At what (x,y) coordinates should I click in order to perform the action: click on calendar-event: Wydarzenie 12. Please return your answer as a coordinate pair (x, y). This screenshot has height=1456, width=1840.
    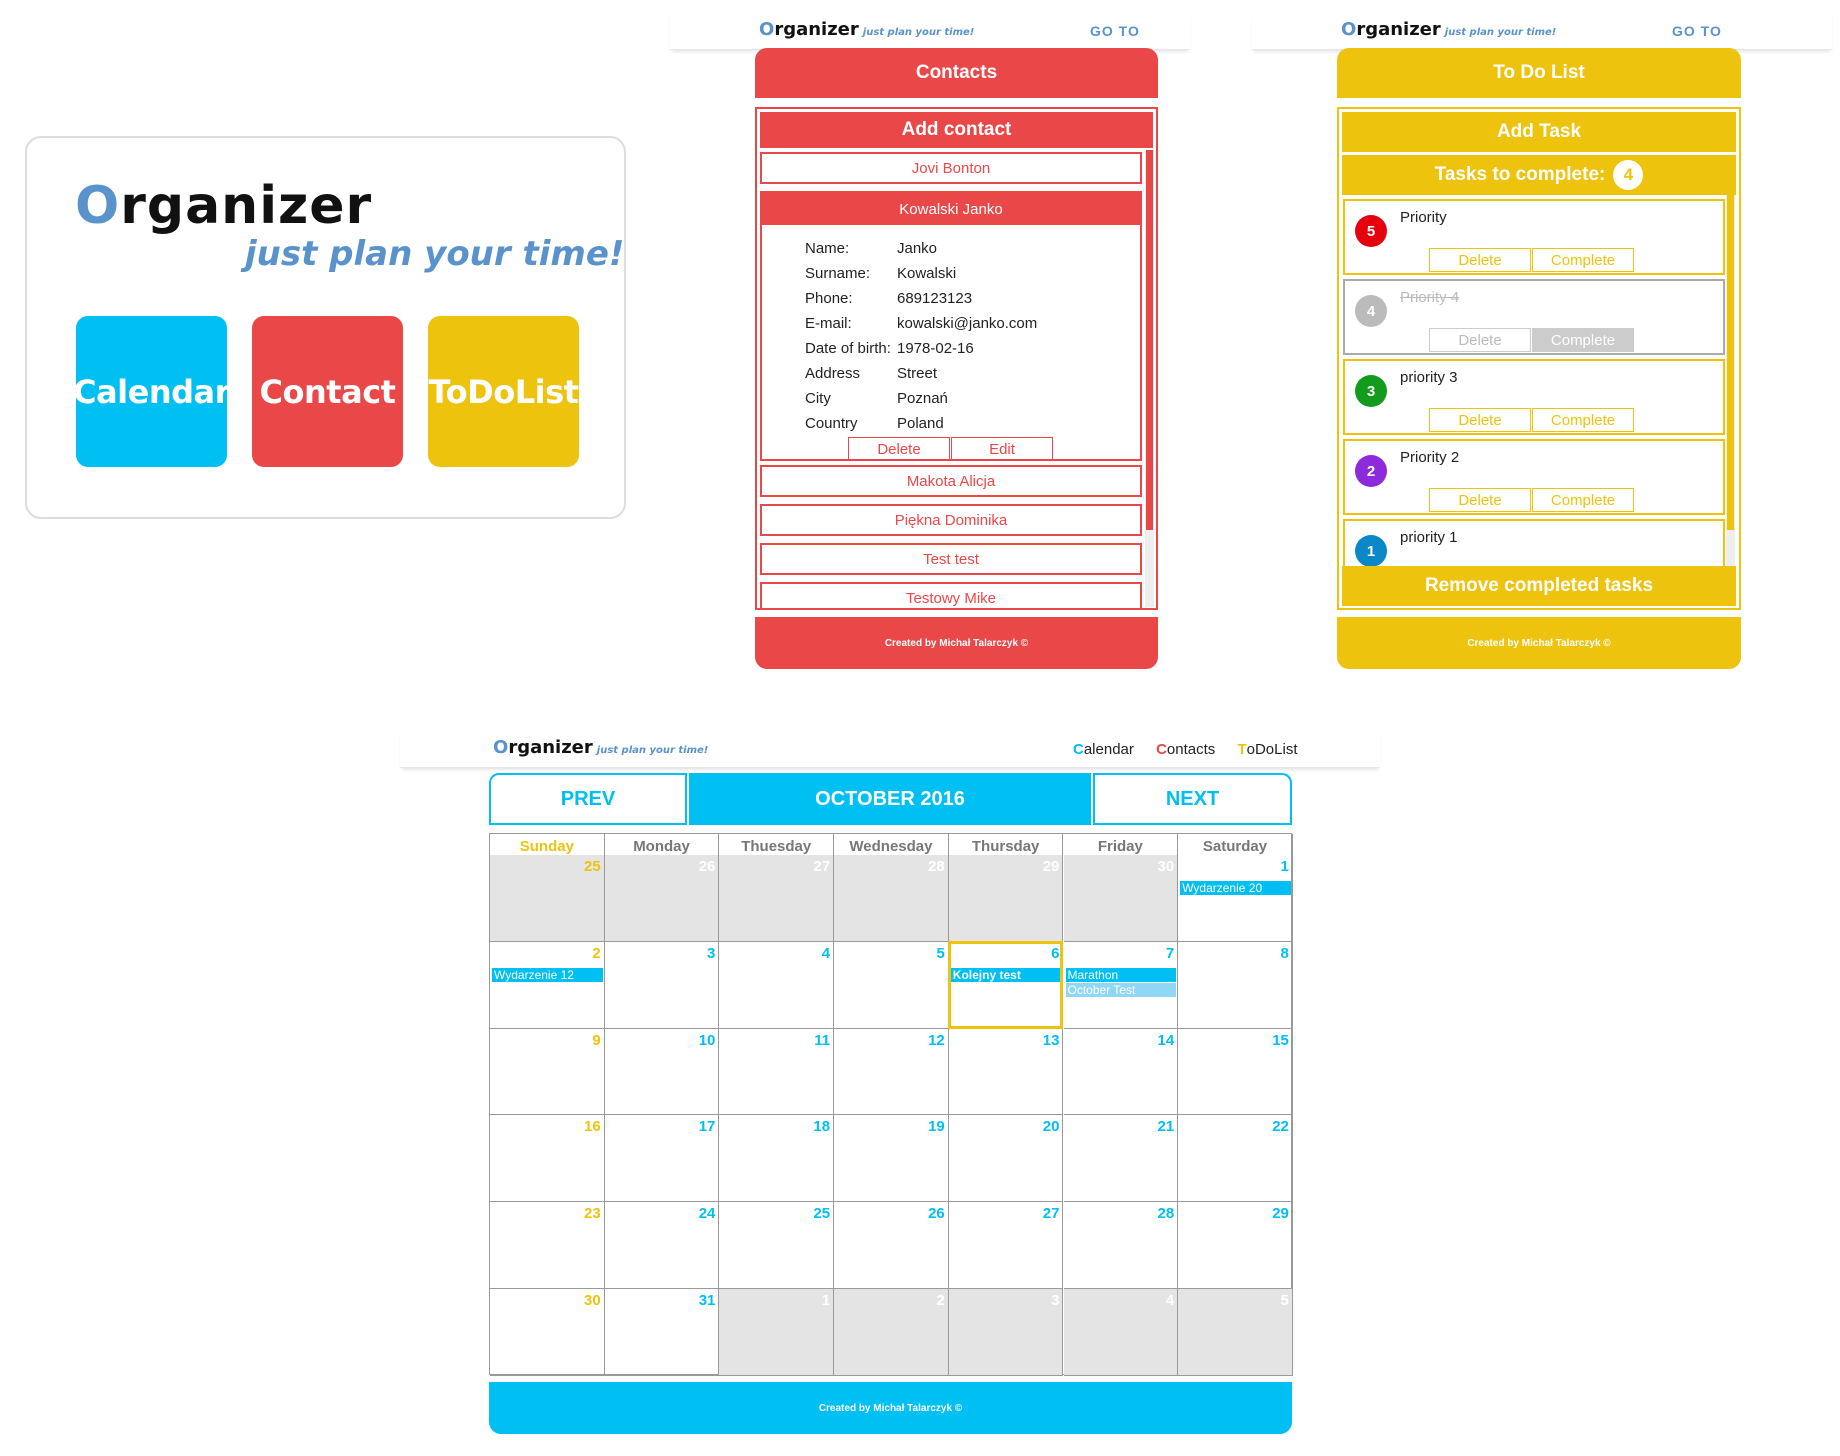
    Looking at the image, I should click on (547, 974).